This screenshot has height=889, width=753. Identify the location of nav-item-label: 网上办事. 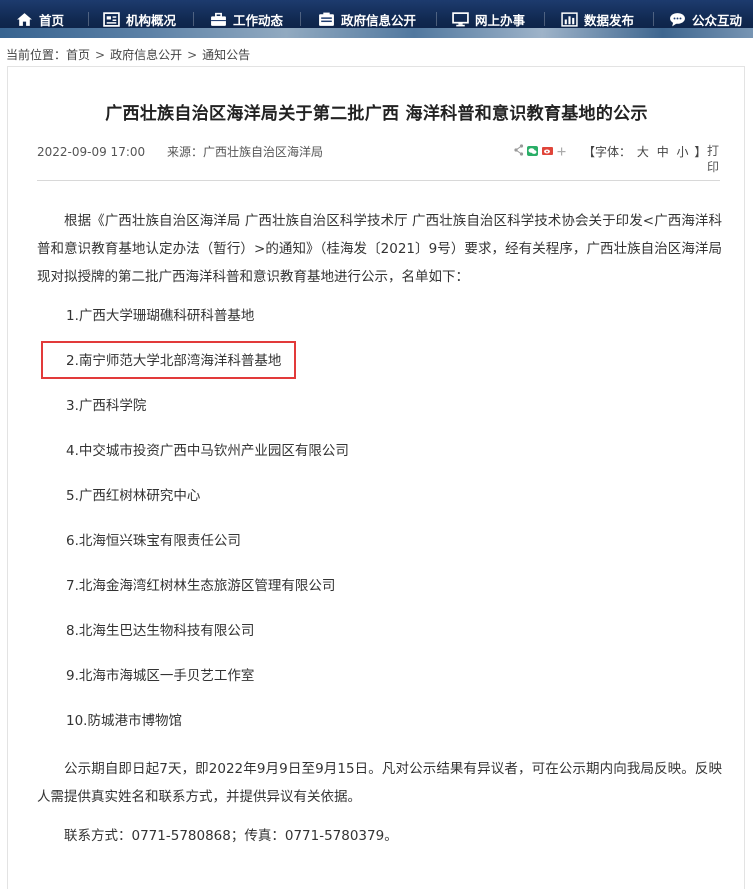
(500, 20).